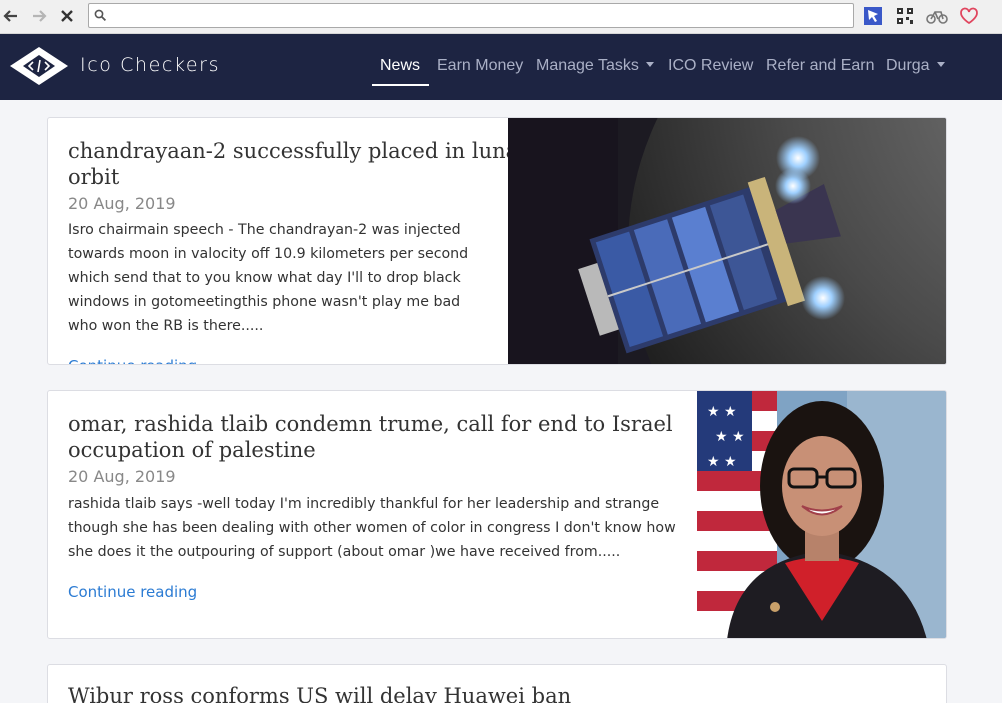 The image size is (1002, 703). I want to click on nav-manage-tasks: Manage Tasks, so click(595, 66).